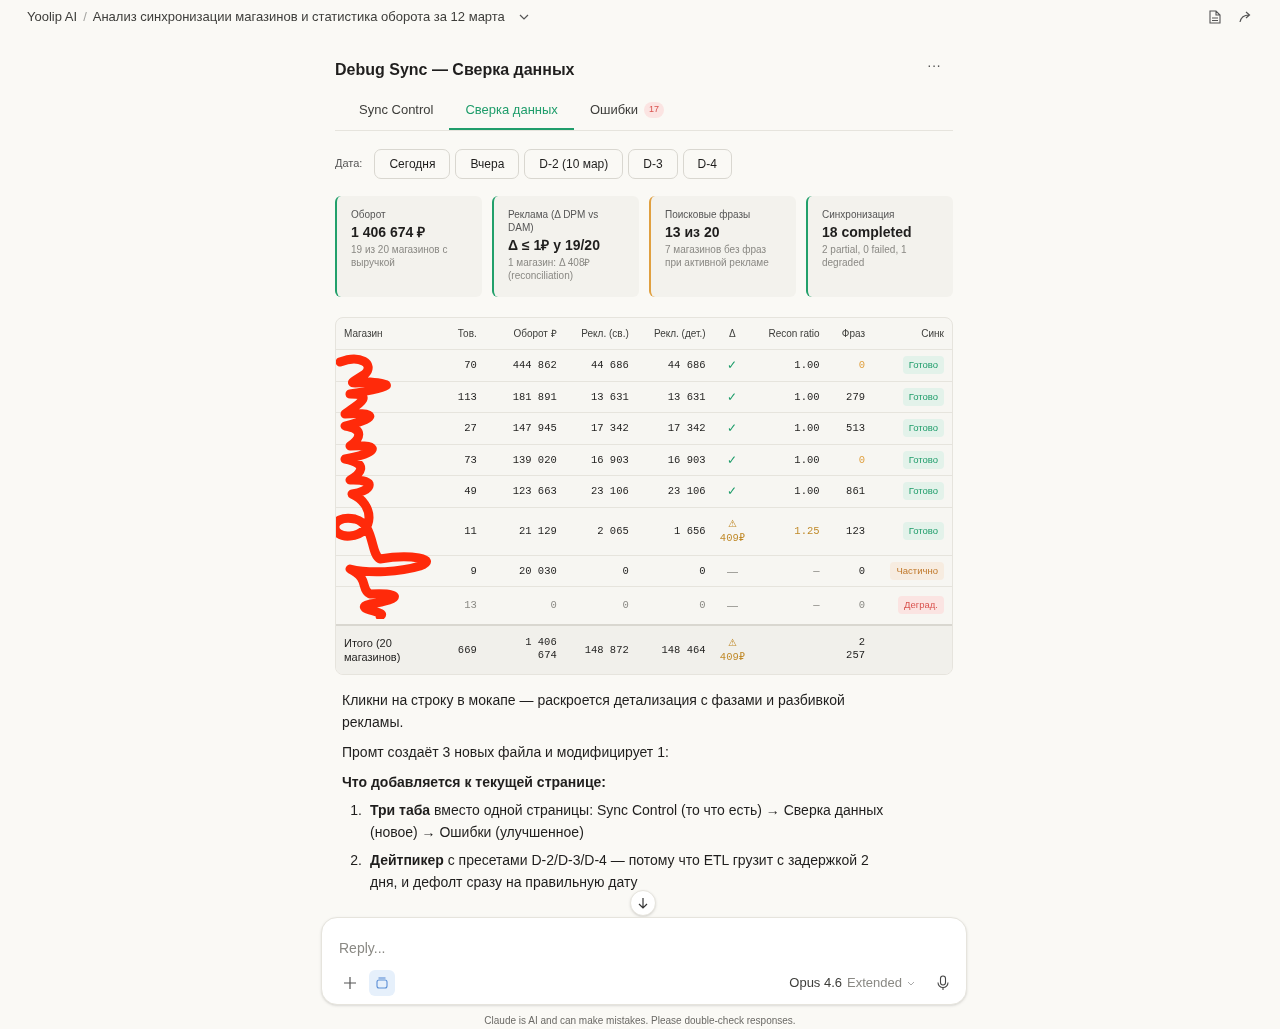  I want to click on status-label: Частично, so click(917, 570).